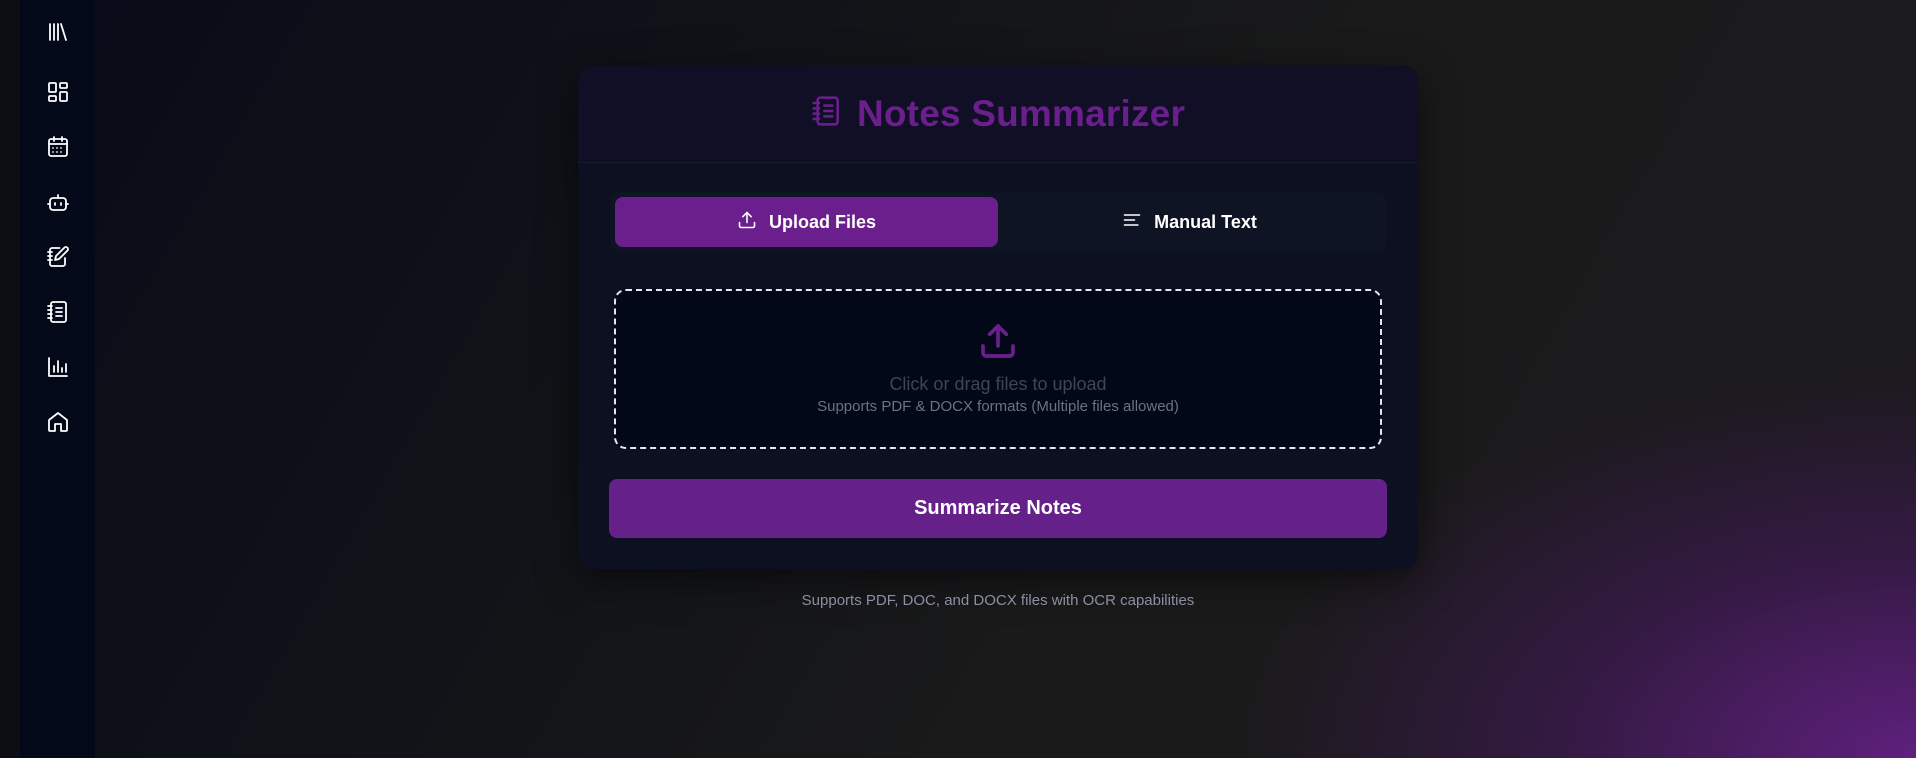 Image resolution: width=1916 pixels, height=758 pixels. Describe the element at coordinates (998, 508) in the screenshot. I see `summarize-button: Summarize Notes` at that location.